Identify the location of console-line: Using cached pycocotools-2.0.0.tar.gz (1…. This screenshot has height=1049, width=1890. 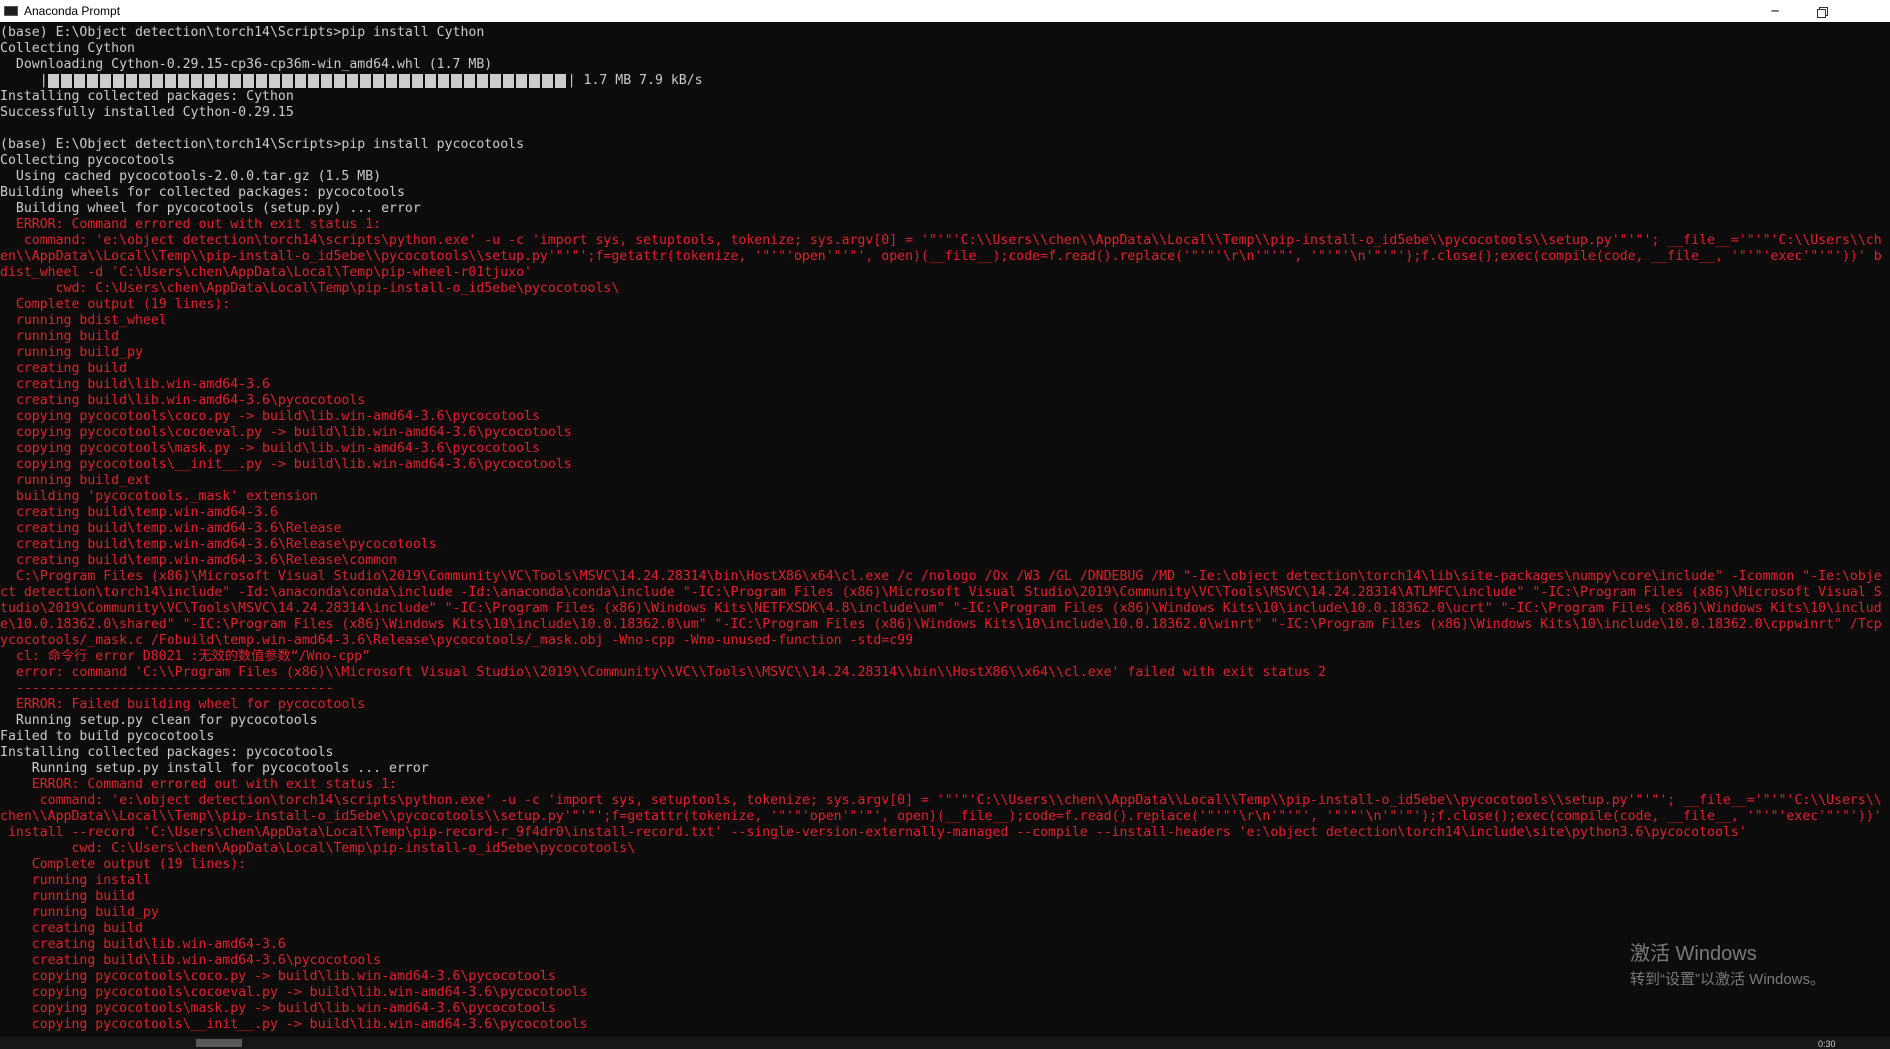
(191, 176).